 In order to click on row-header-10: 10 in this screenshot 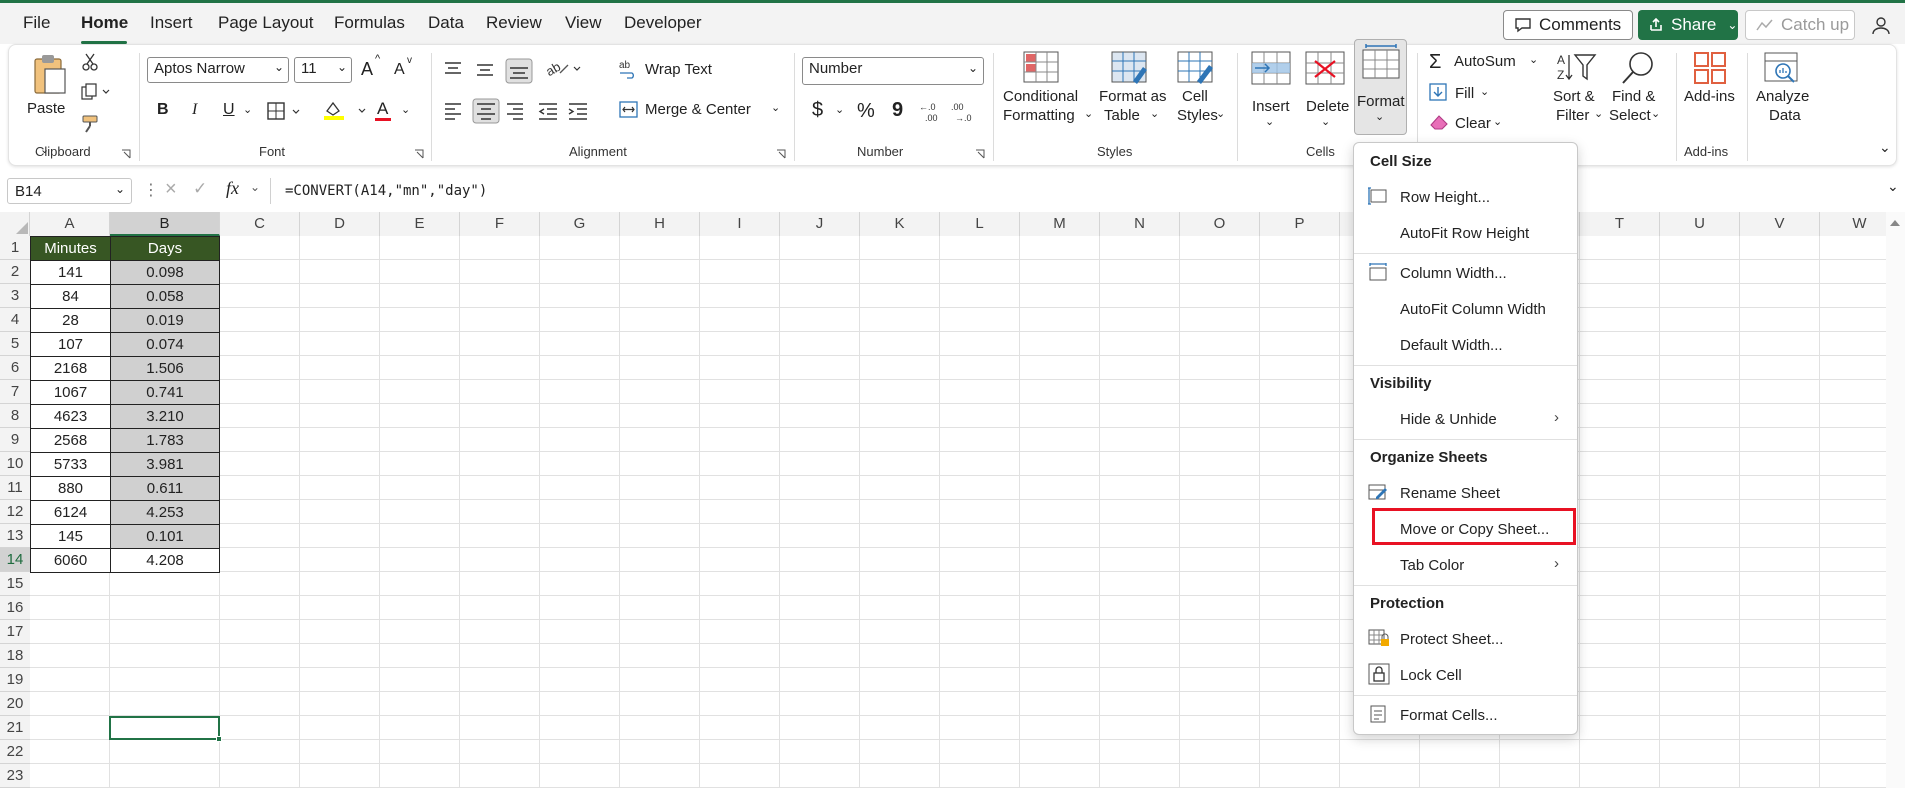, I will do `click(15, 464)`.